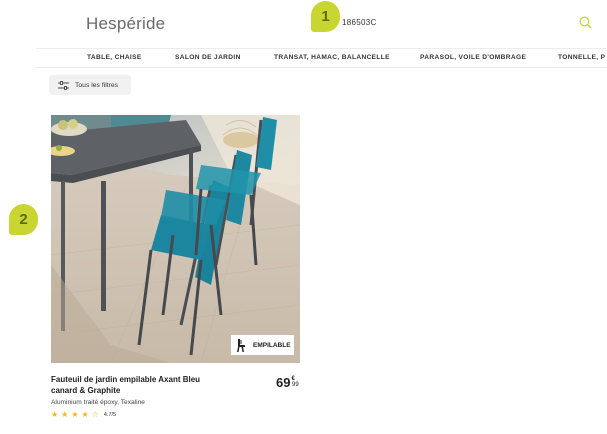 This screenshot has height=434, width=607. Describe the element at coordinates (359, 22) in the screenshot. I see `search-input: 186503C` at that location.